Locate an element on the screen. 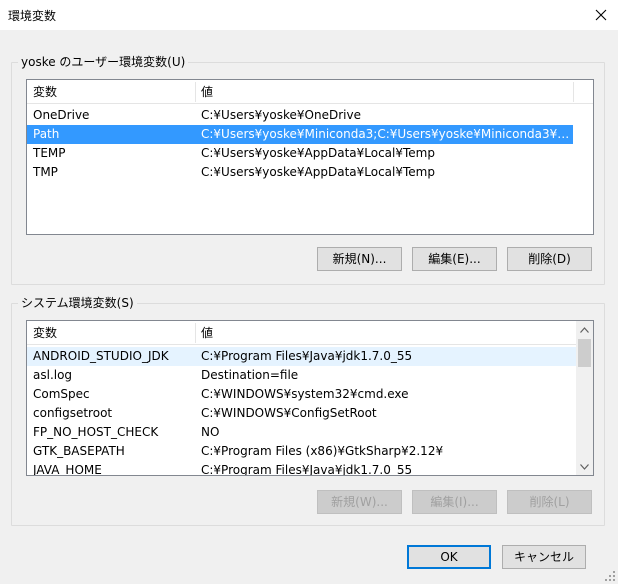  scroll-down-button is located at coordinates (584, 466).